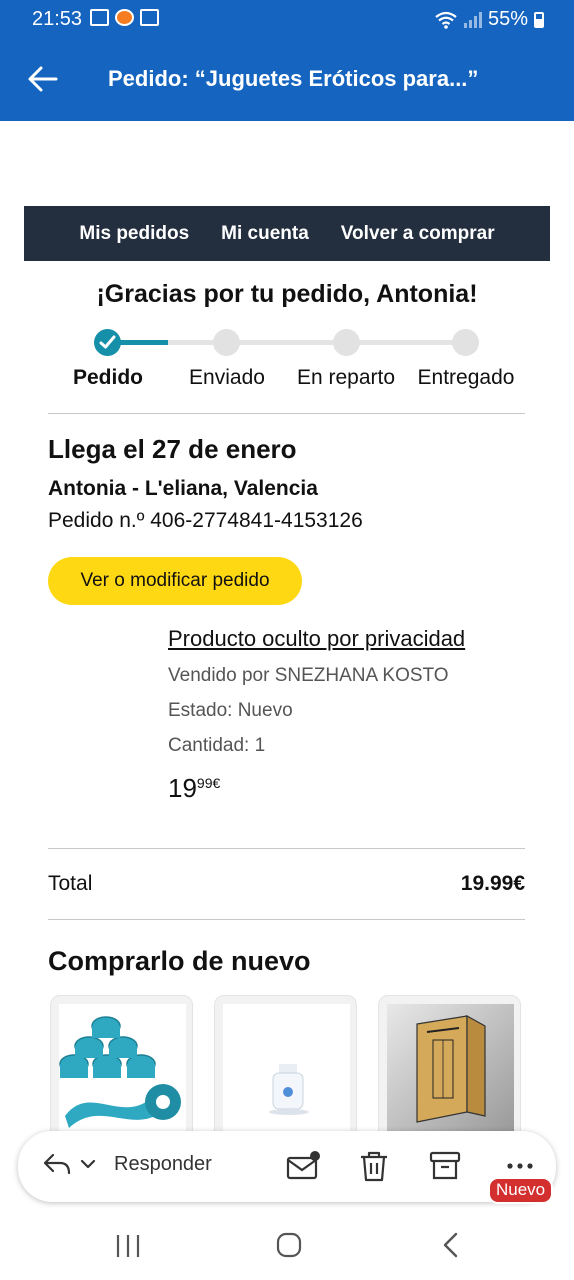 The width and height of the screenshot is (574, 1280). I want to click on product-name-link: Producto oculto por privacidad, so click(358, 639).